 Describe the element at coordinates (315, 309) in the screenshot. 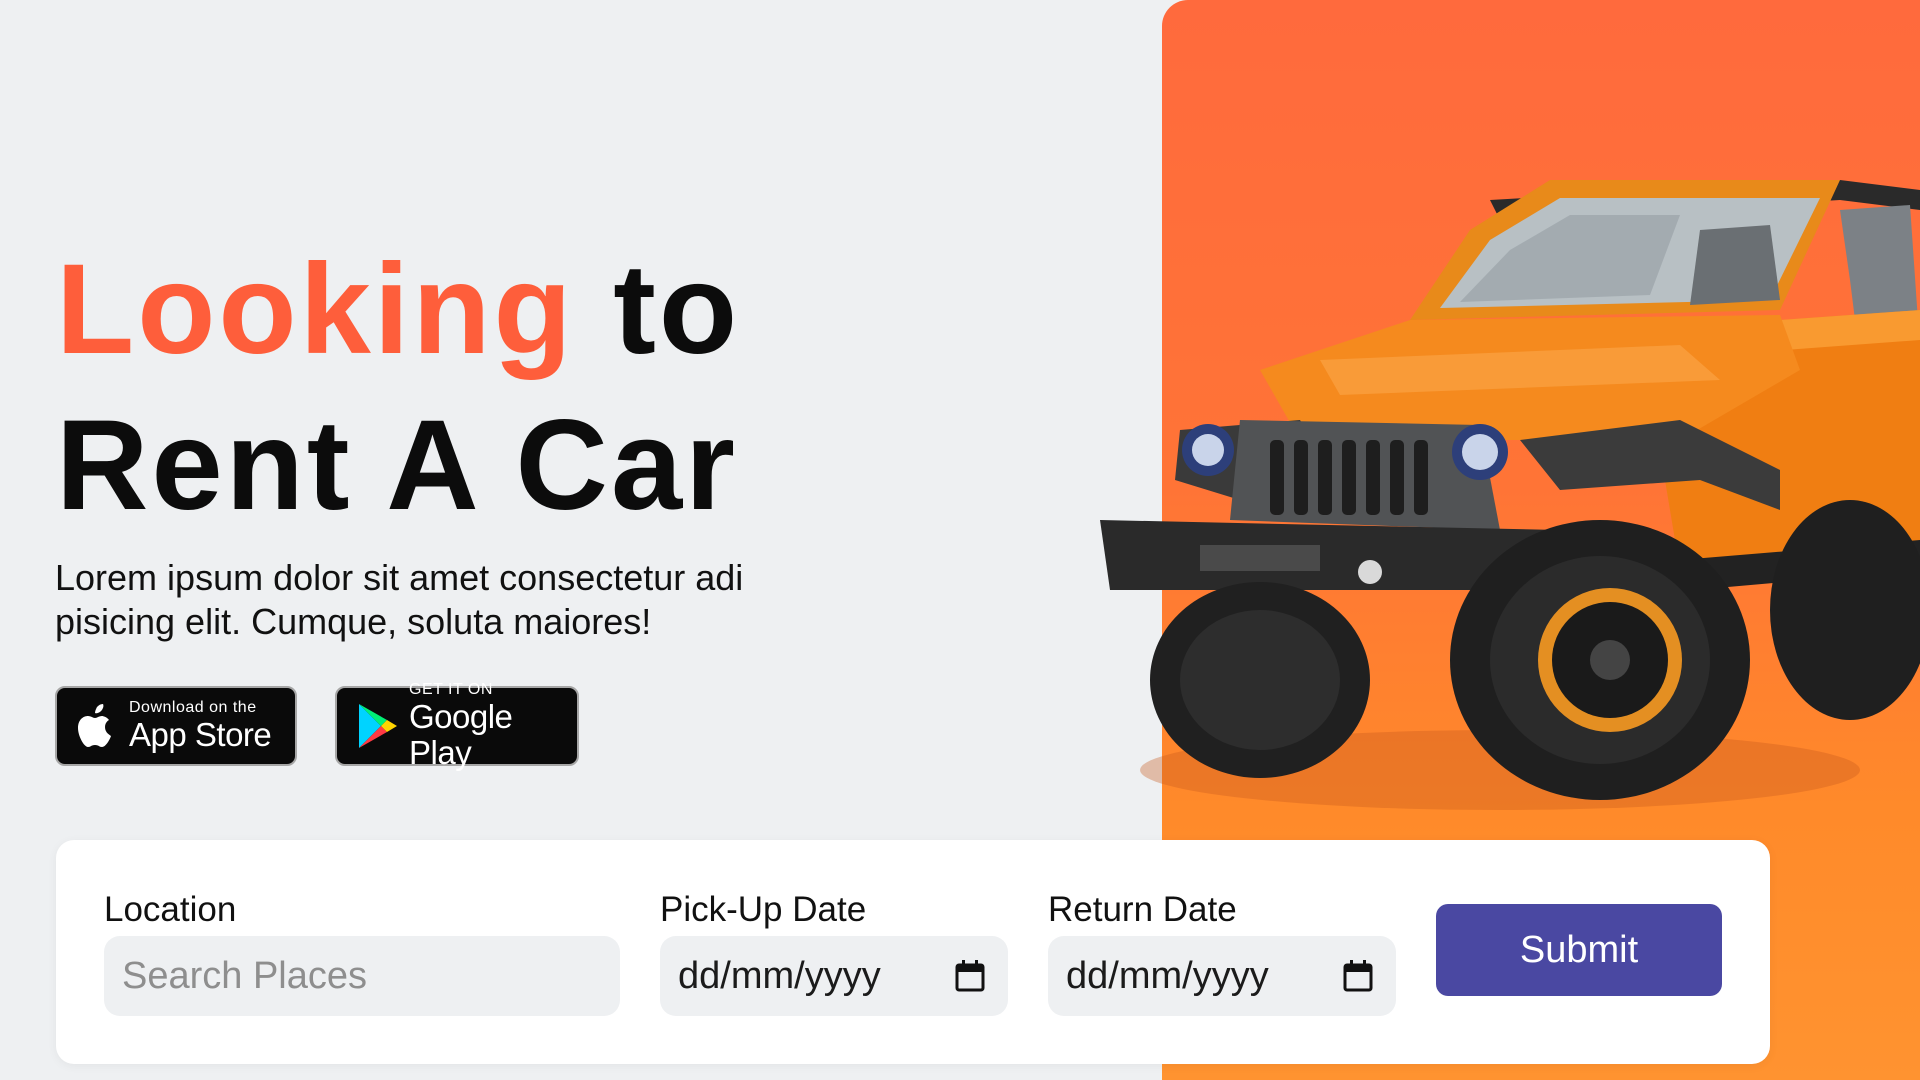

I see `headline-accent-word: Looking` at that location.